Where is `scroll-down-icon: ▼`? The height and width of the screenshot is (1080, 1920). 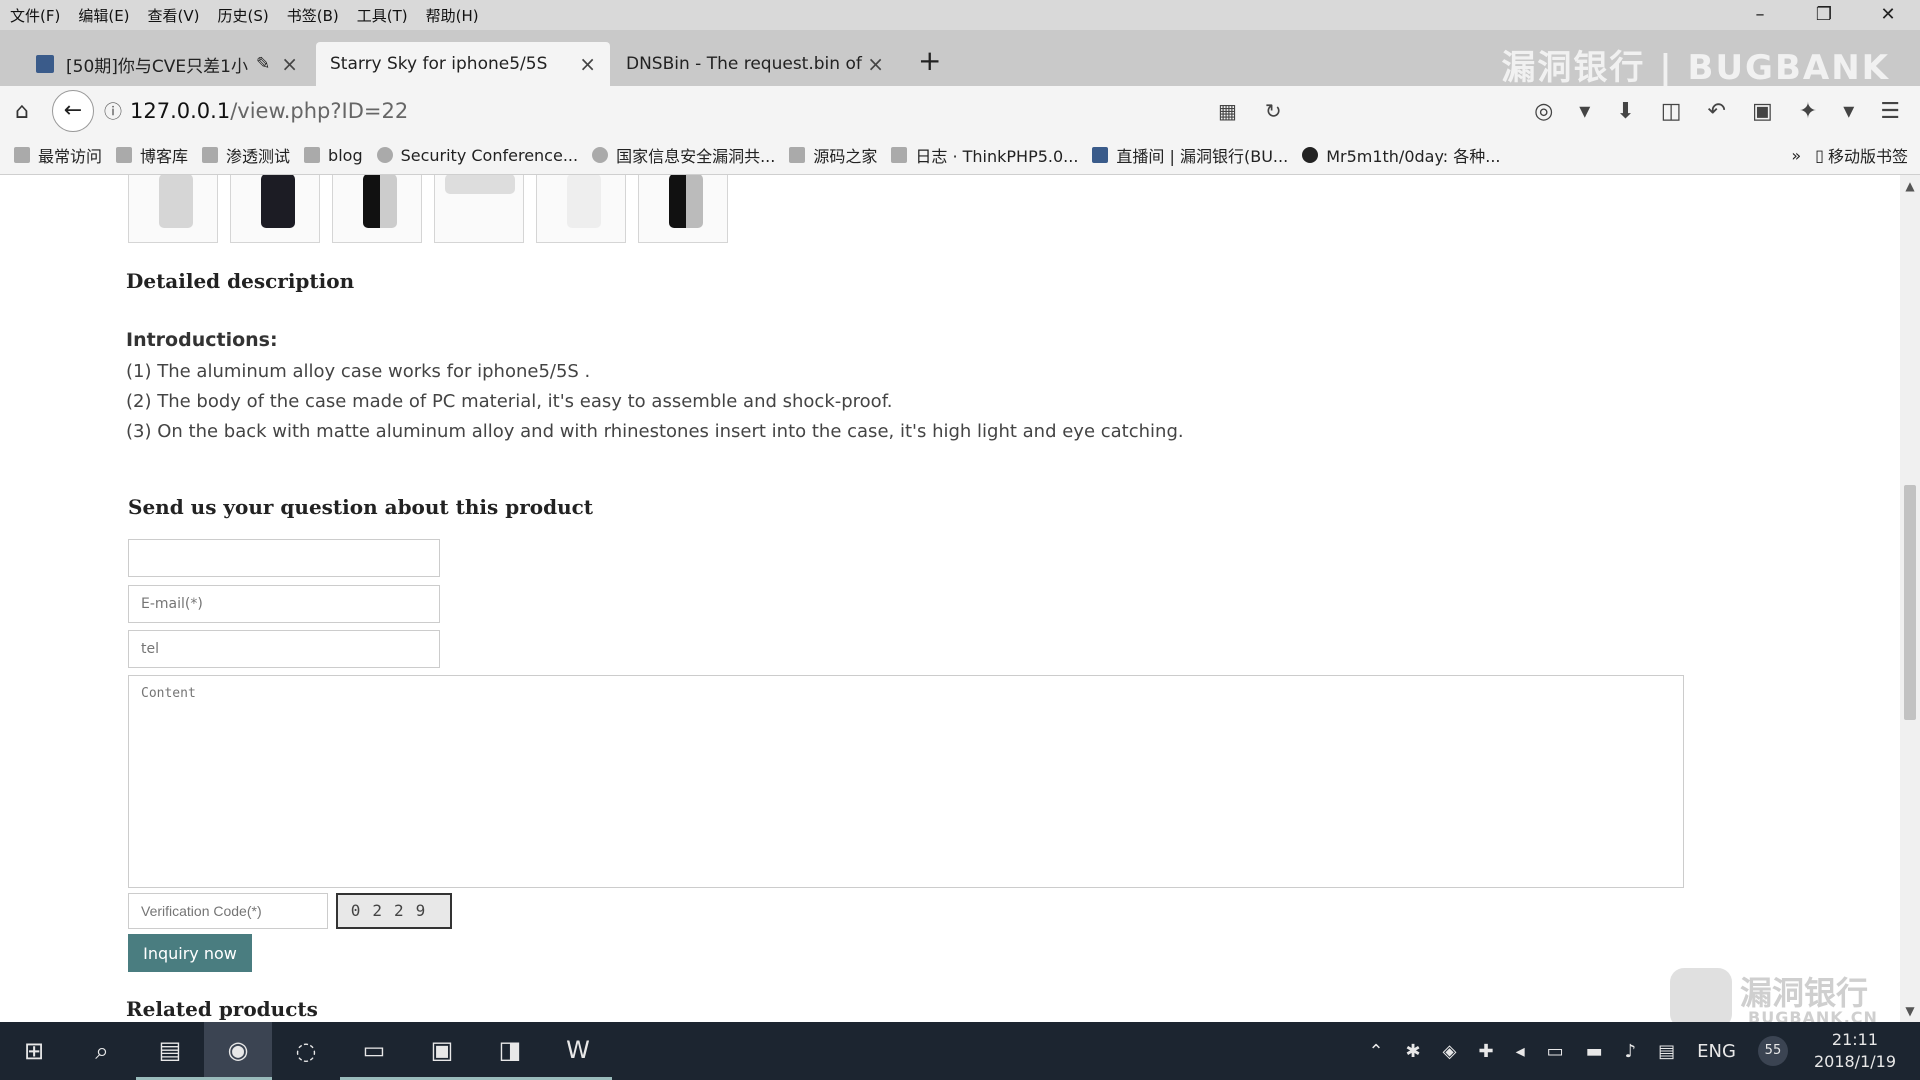
scroll-down-icon: ▼ is located at coordinates (1910, 1011).